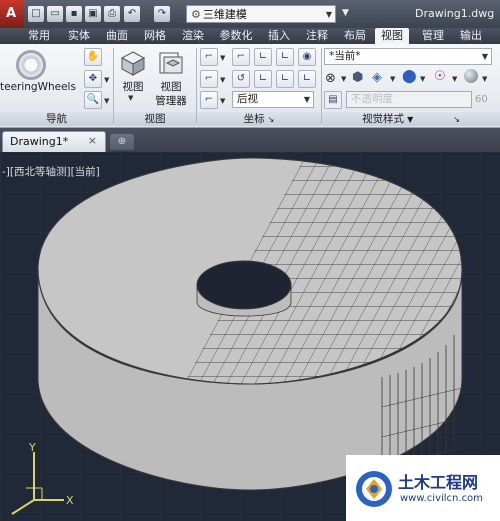 The height and width of the screenshot is (521, 500). Describe the element at coordinates (130, 98) in the screenshot. I see `view-dropdown-icon: ▼` at that location.